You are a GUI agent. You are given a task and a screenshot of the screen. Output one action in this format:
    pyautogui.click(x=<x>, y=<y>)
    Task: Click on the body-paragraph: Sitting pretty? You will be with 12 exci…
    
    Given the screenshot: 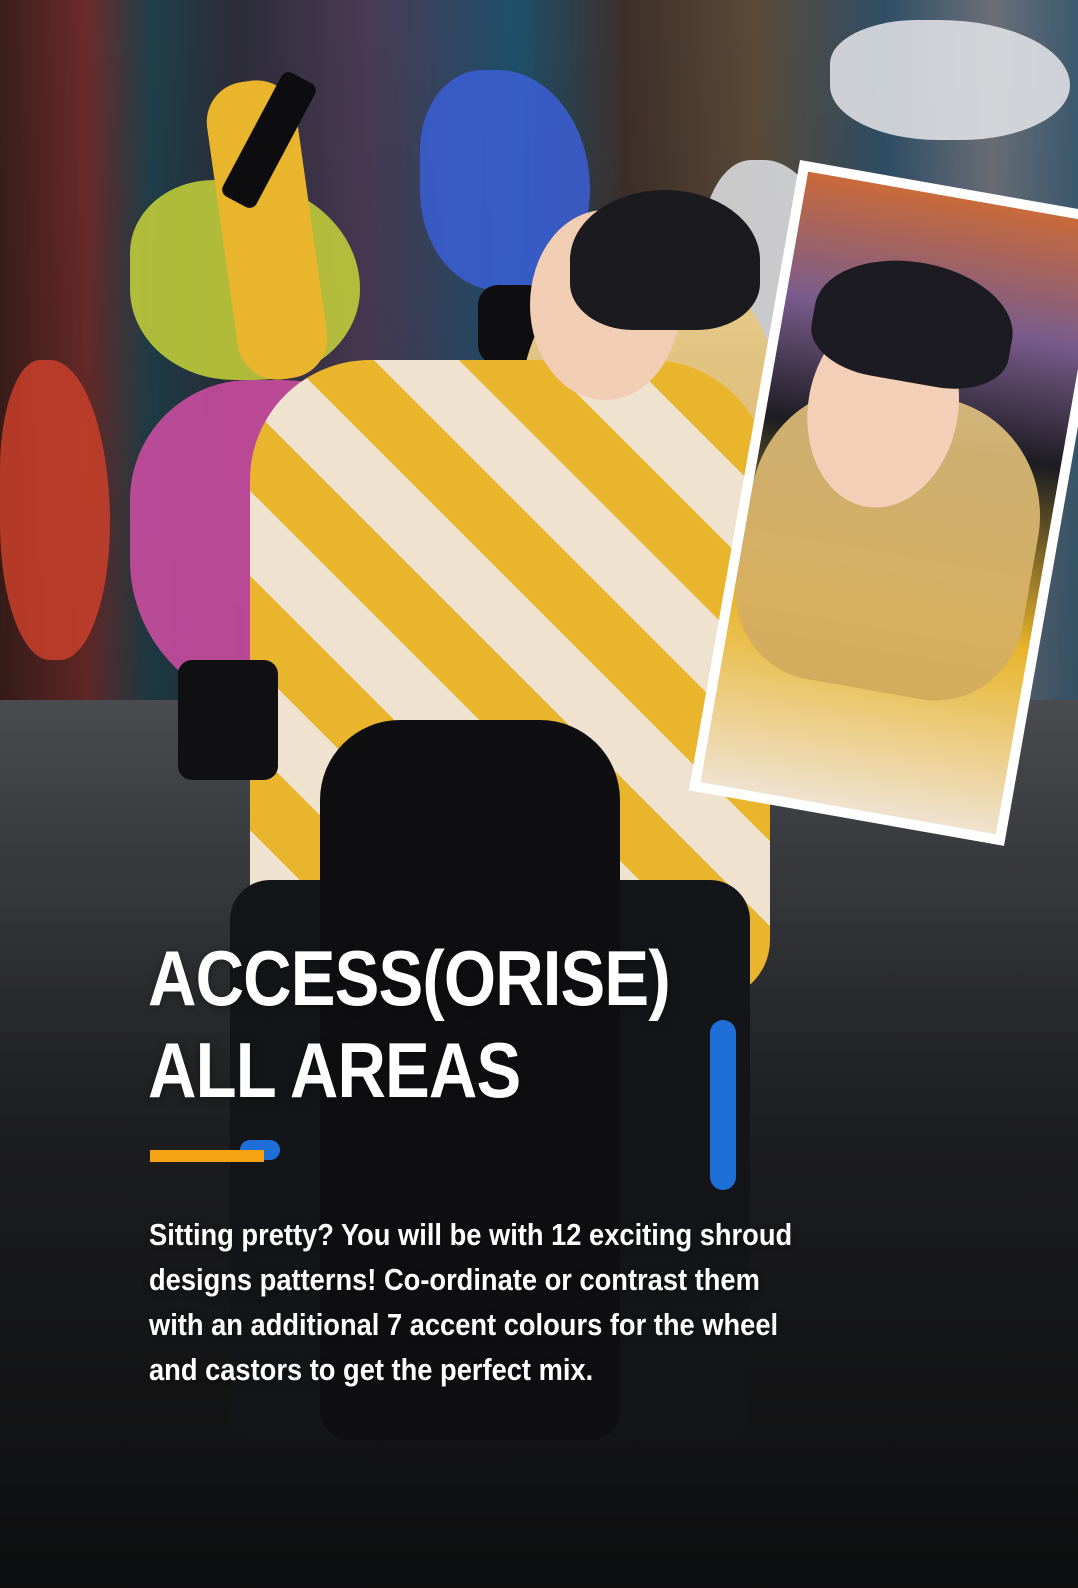 What is the action you would take?
    pyautogui.click(x=510, y=1302)
    